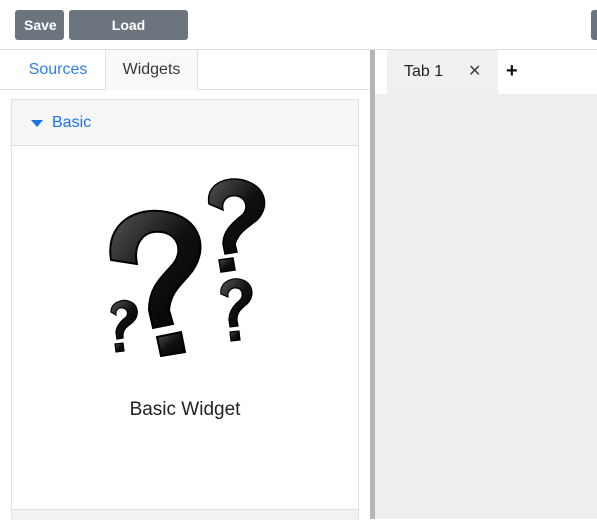  I want to click on toolbar-edge-button, so click(594, 25).